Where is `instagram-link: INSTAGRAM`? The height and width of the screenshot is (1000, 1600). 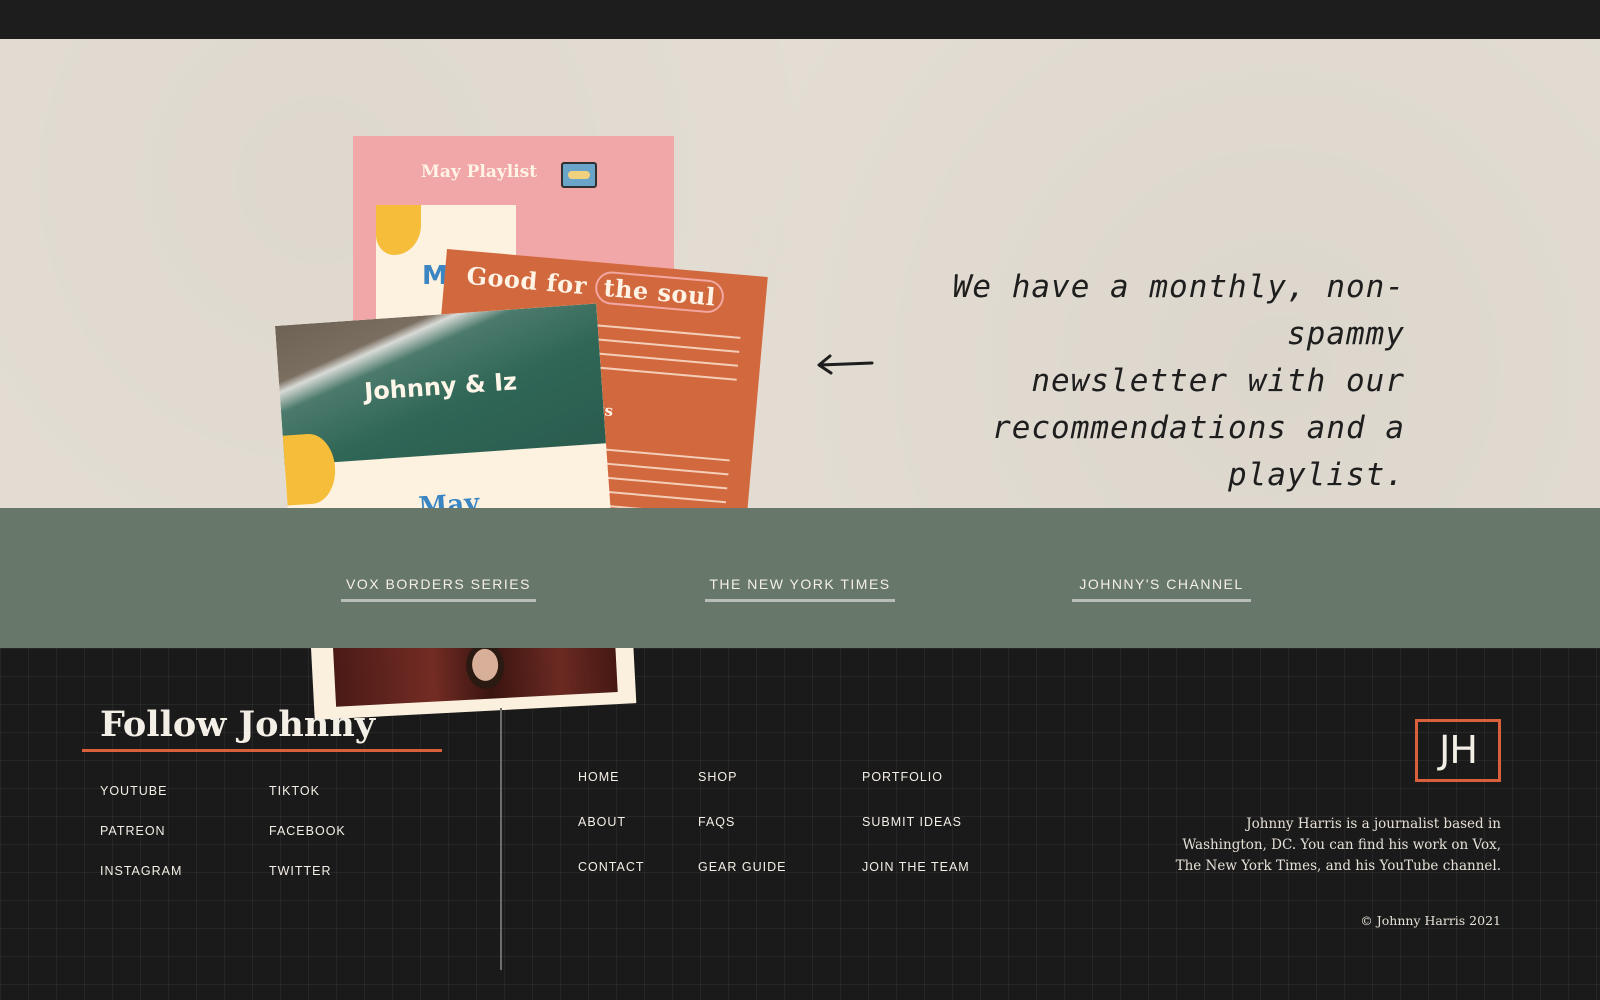
instagram-link: INSTAGRAM is located at coordinates (141, 871).